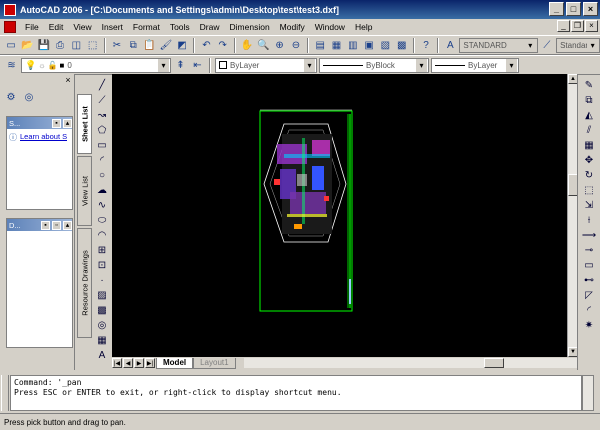 The width and height of the screenshot is (600, 430). Describe the element at coordinates (102, 295) in the screenshot. I see `hatch-icon: ▨` at that location.